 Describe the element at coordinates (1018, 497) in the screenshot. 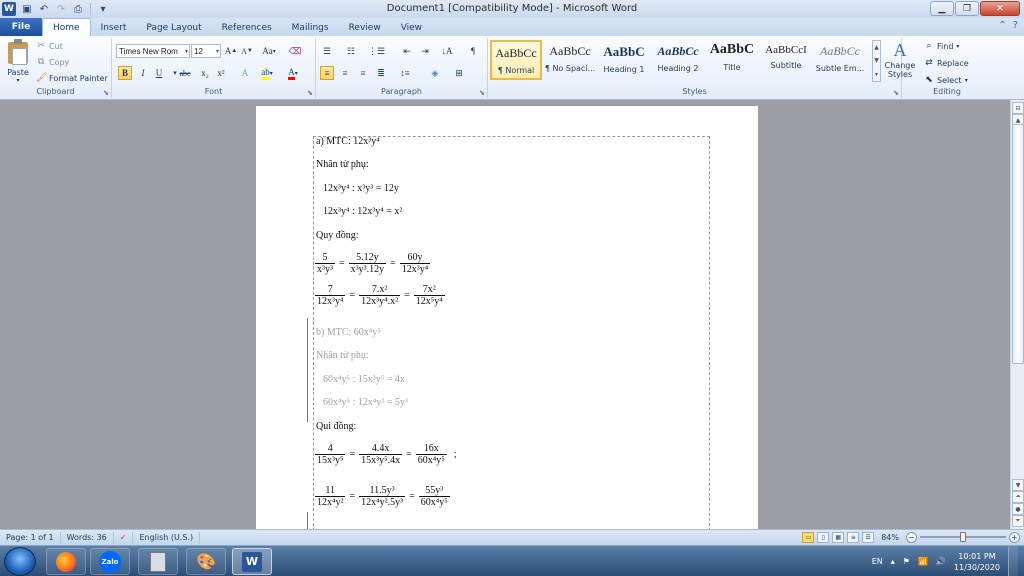

I see `previous-page-icon: ⏶` at that location.